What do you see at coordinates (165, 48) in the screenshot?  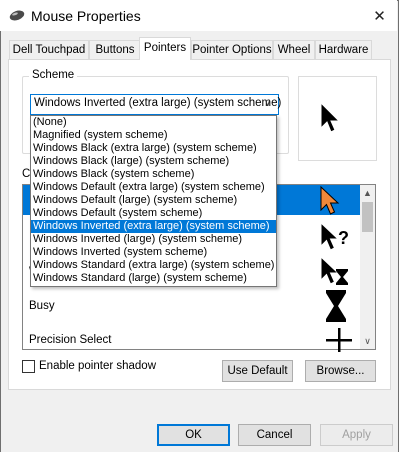 I see `tab-pointers: Pointers` at bounding box center [165, 48].